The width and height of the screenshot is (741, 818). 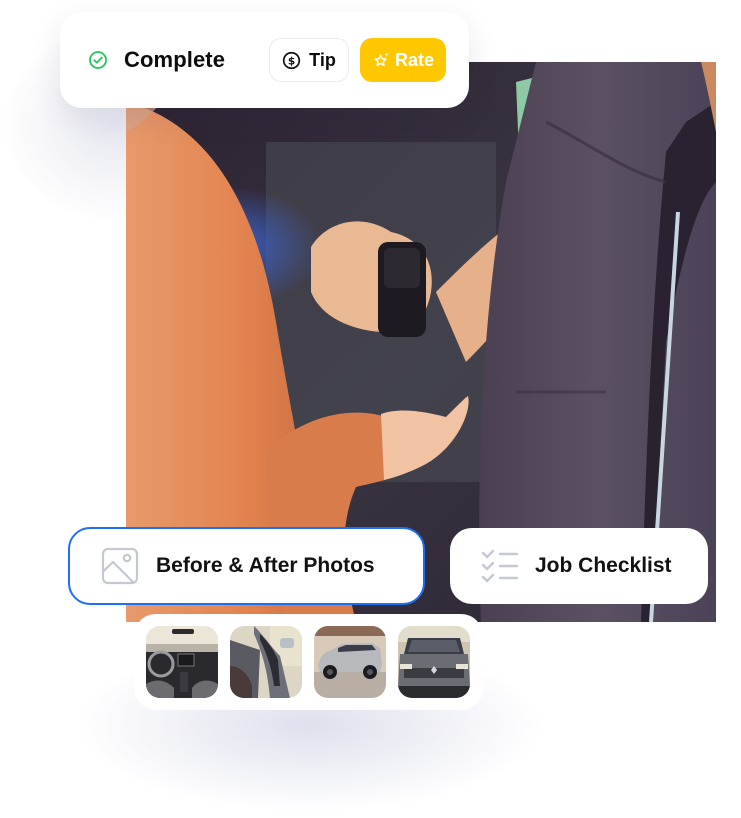 I want to click on job-checklist-tab: Job Checklist, so click(x=579, y=566).